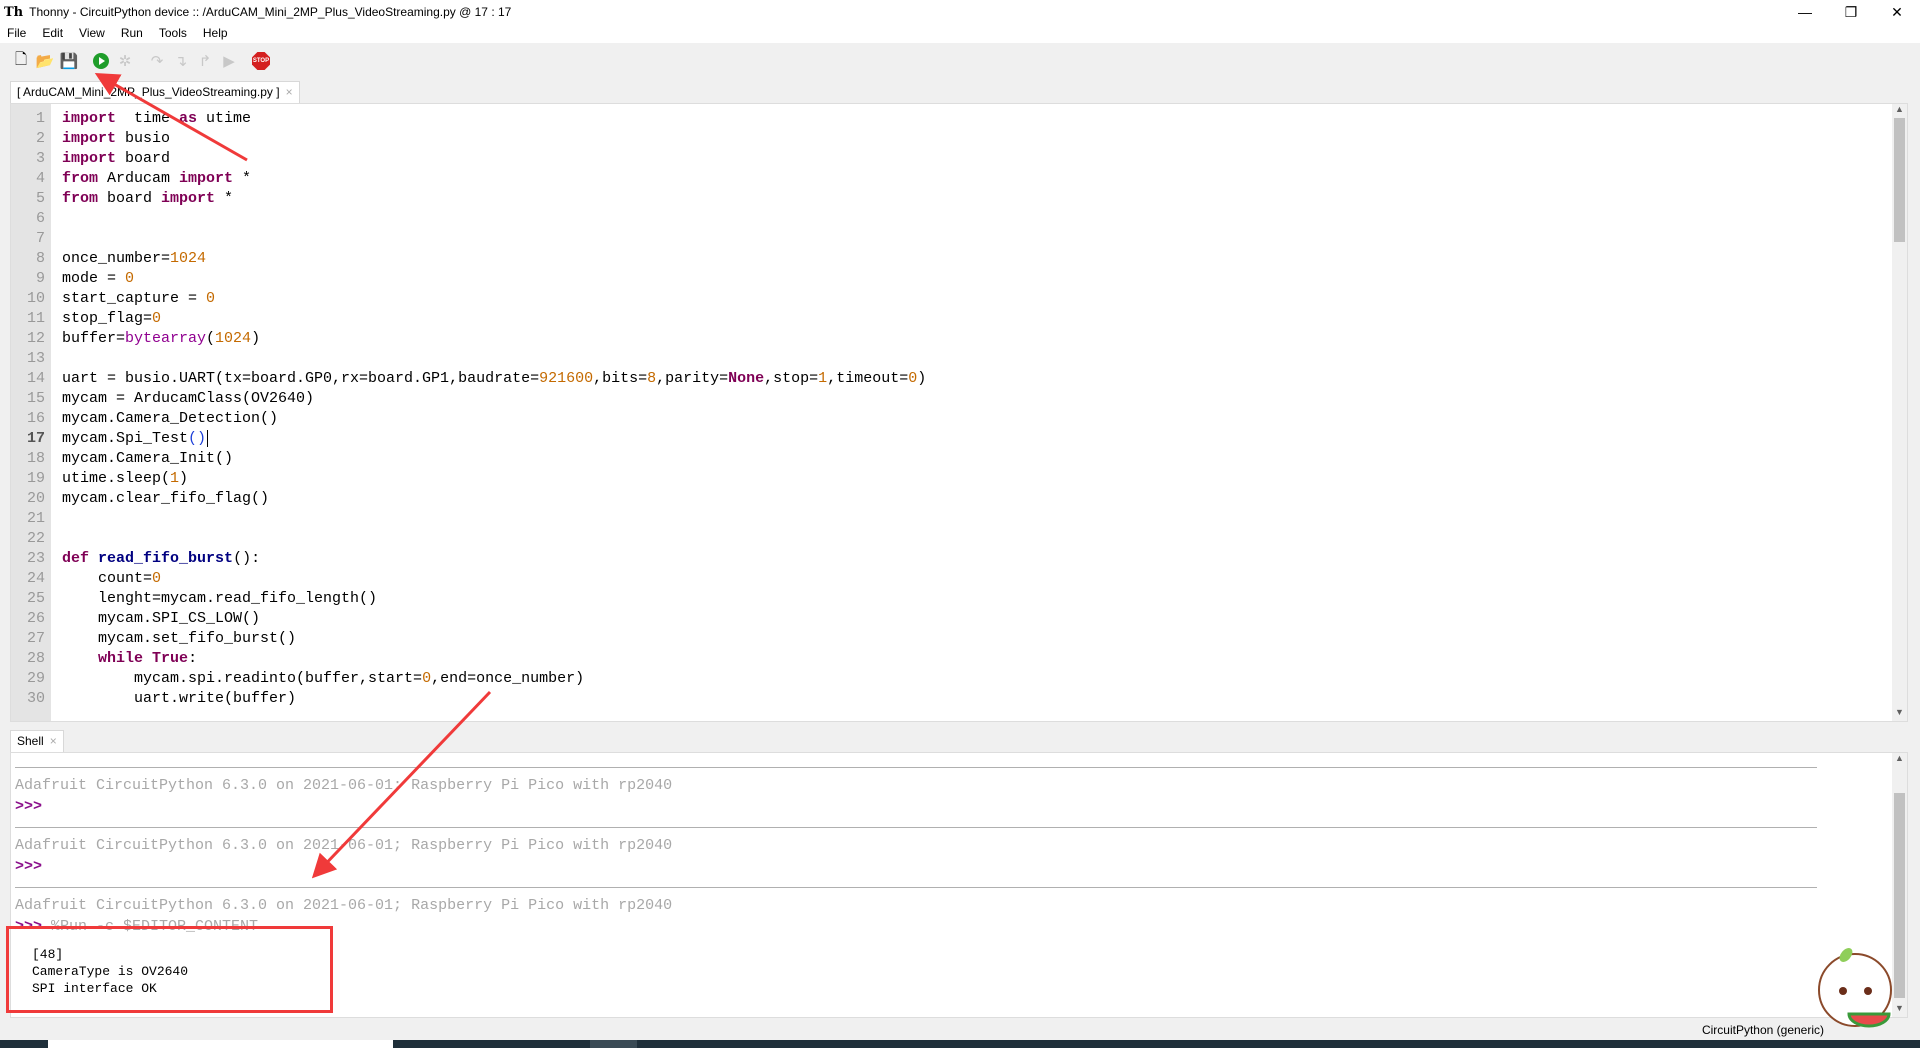  What do you see at coordinates (35, 658) in the screenshot?
I see `line-number: 28` at bounding box center [35, 658].